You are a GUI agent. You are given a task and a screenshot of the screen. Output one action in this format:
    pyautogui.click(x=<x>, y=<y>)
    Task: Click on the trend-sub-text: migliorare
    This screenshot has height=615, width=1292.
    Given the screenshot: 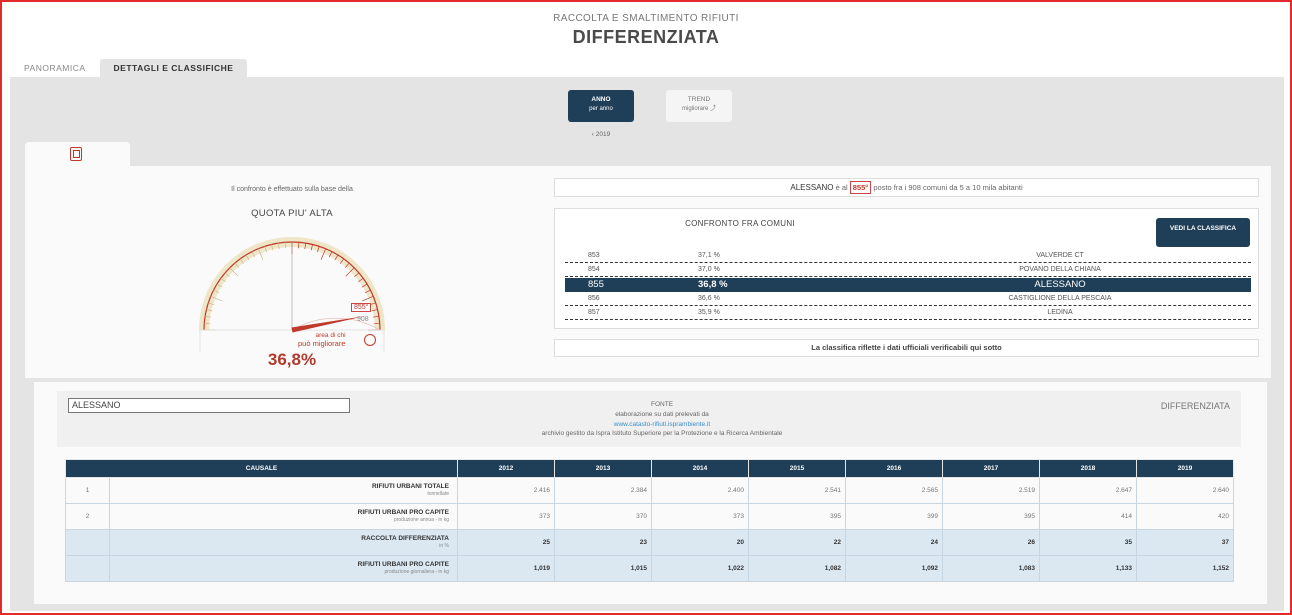 What is the action you would take?
    pyautogui.click(x=695, y=108)
    